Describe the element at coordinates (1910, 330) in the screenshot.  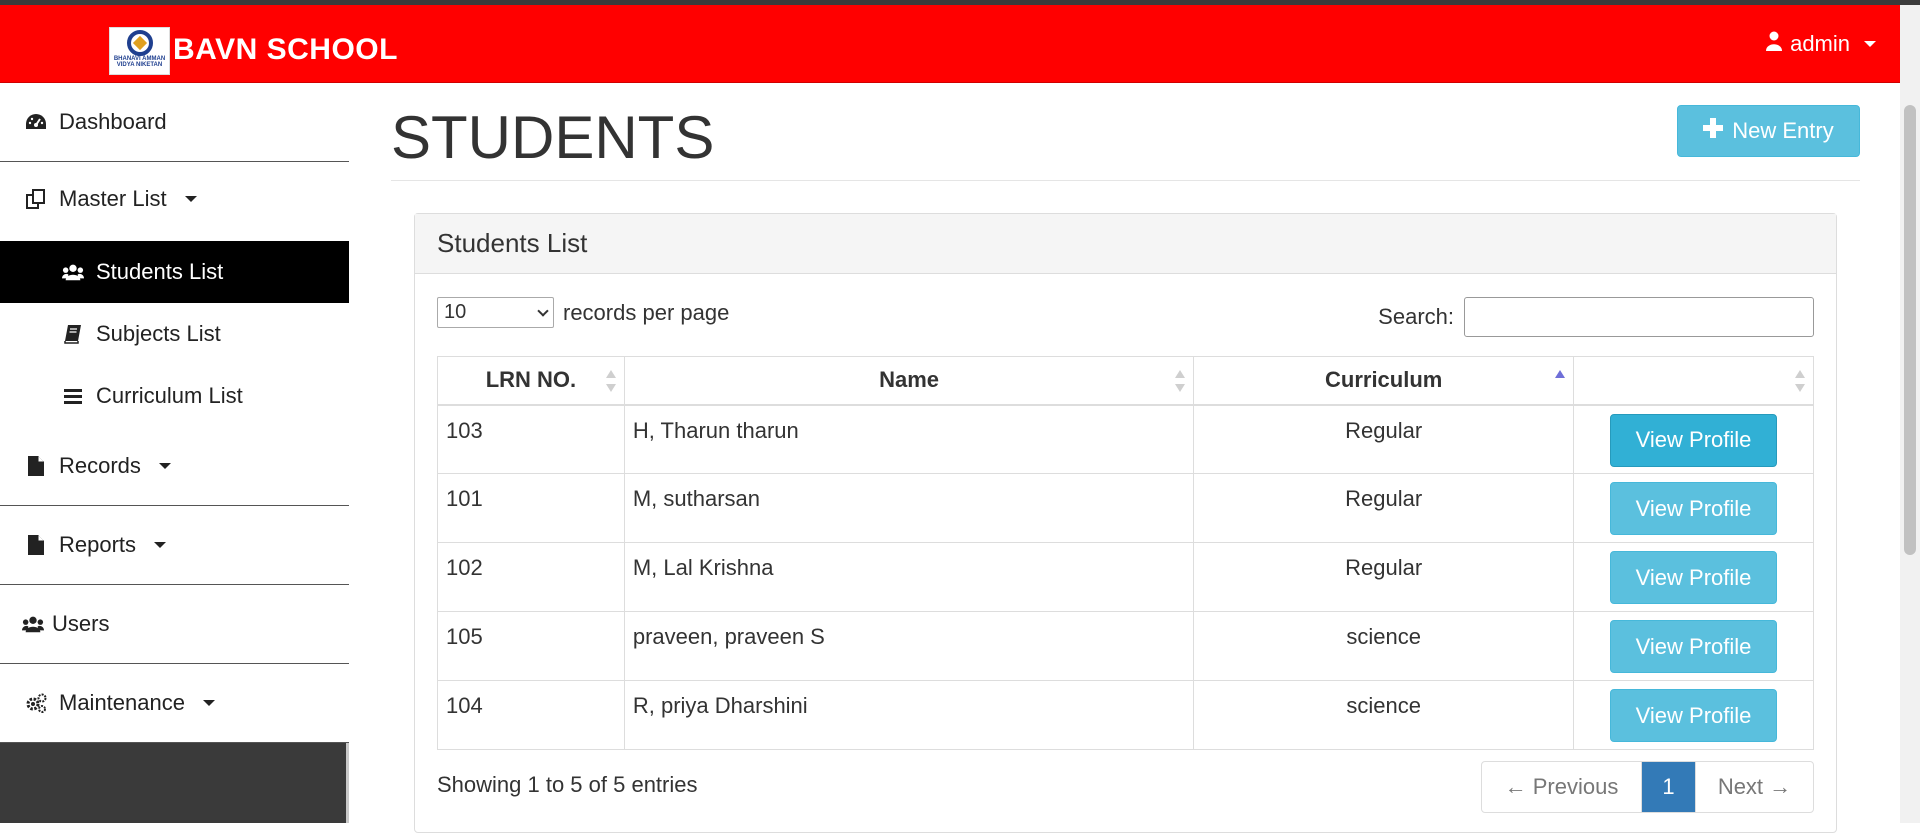
I see `scrollbar-thumb` at that location.